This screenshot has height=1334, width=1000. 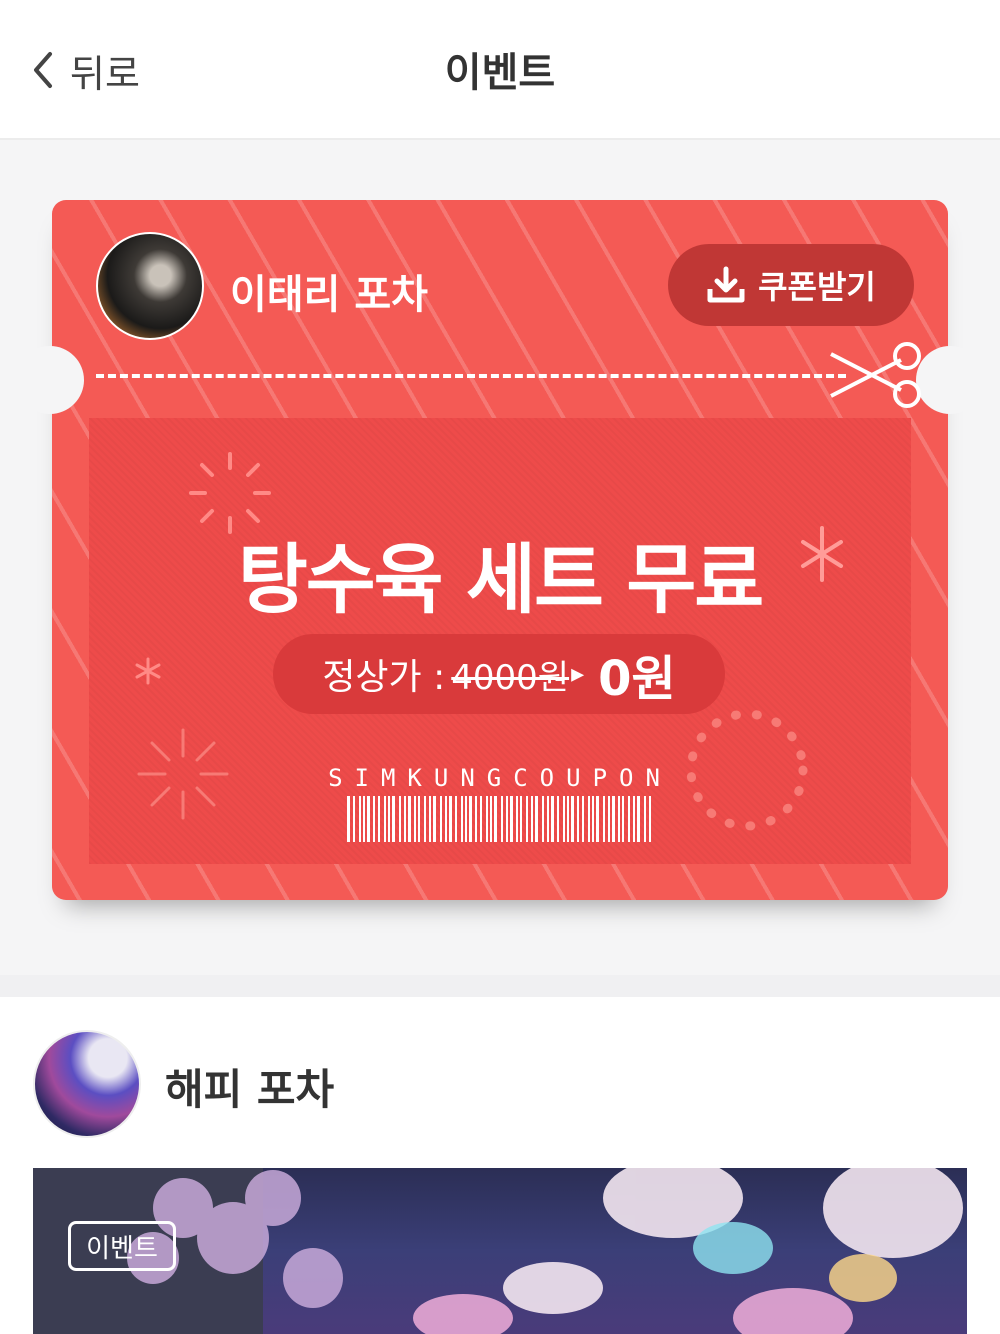 What do you see at coordinates (500, 986) in the screenshot?
I see `section-divider` at bounding box center [500, 986].